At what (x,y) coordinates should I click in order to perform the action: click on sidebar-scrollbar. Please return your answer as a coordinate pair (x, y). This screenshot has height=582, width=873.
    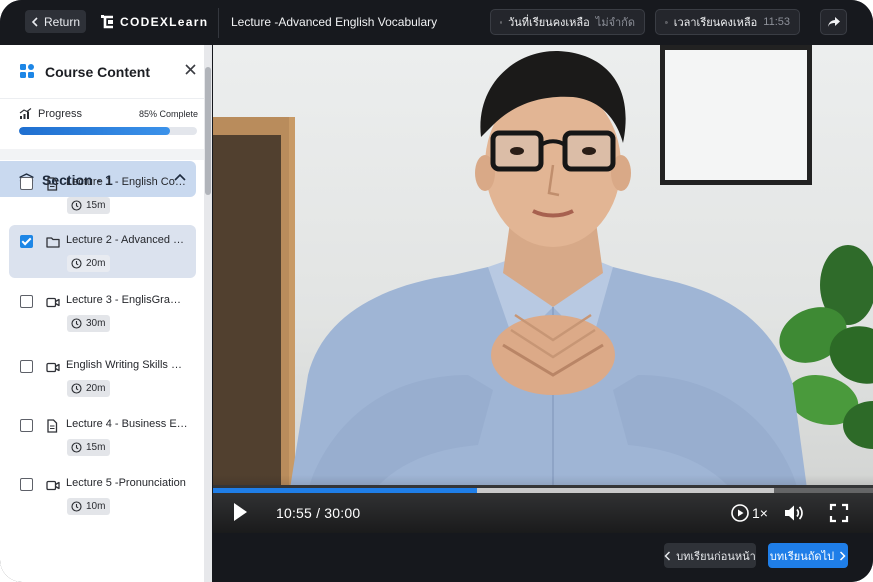
    Looking at the image, I should click on (208, 313).